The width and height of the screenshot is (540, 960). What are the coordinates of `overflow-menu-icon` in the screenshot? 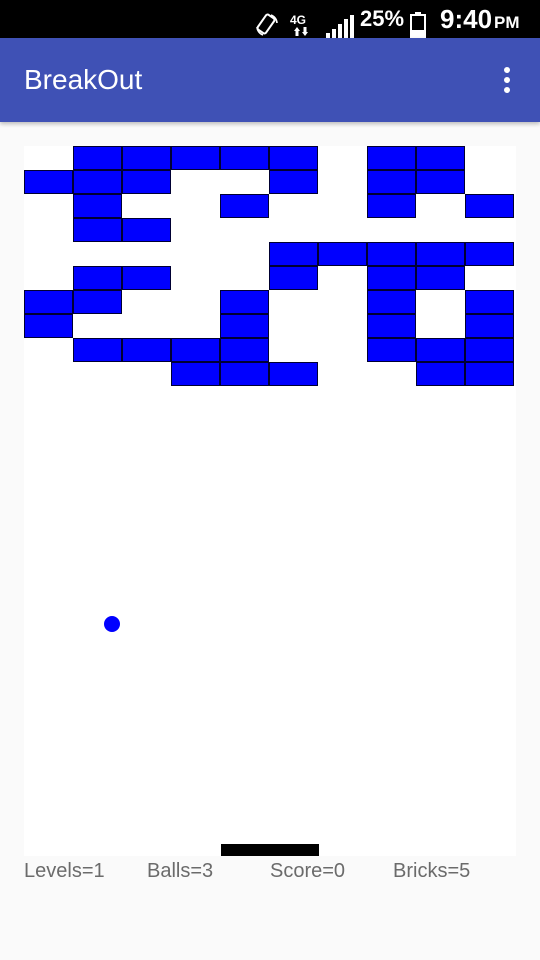 It's located at (507, 80).